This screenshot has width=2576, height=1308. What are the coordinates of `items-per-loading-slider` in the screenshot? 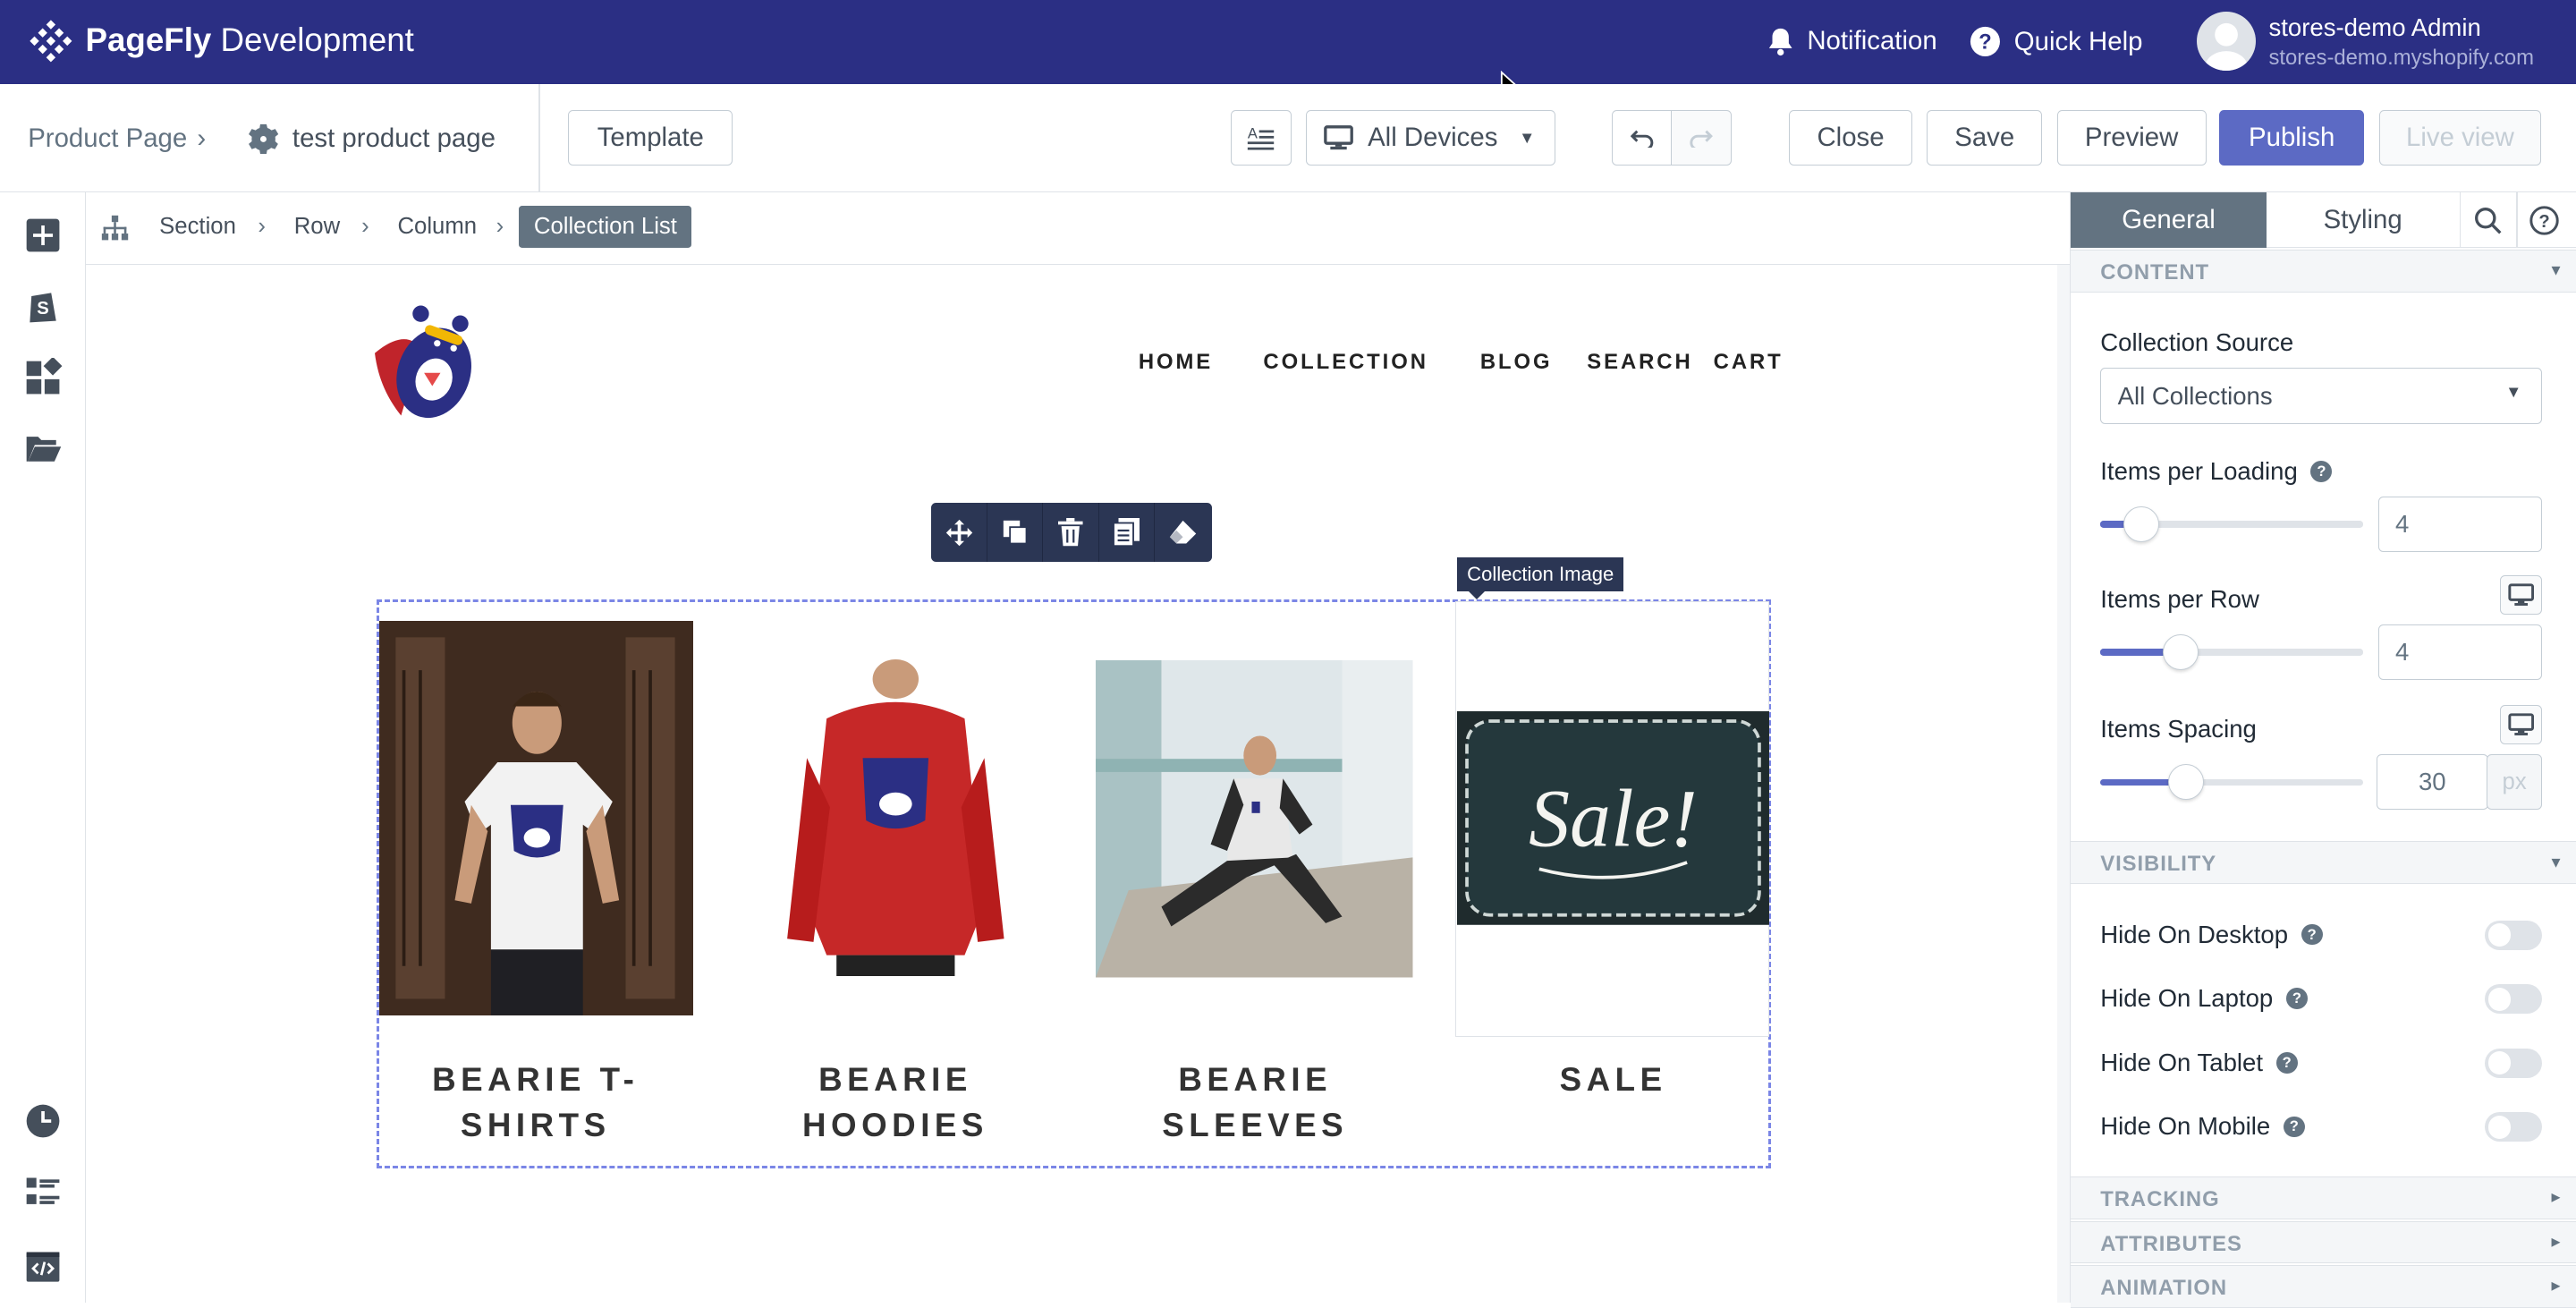 It's located at (2232, 524).